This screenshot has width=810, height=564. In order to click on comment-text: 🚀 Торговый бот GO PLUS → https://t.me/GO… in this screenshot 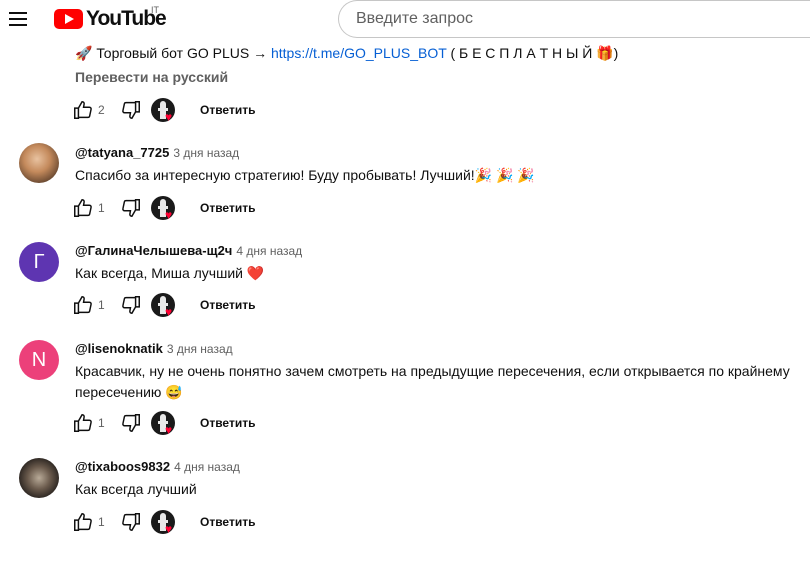, I will do `click(442, 53)`.